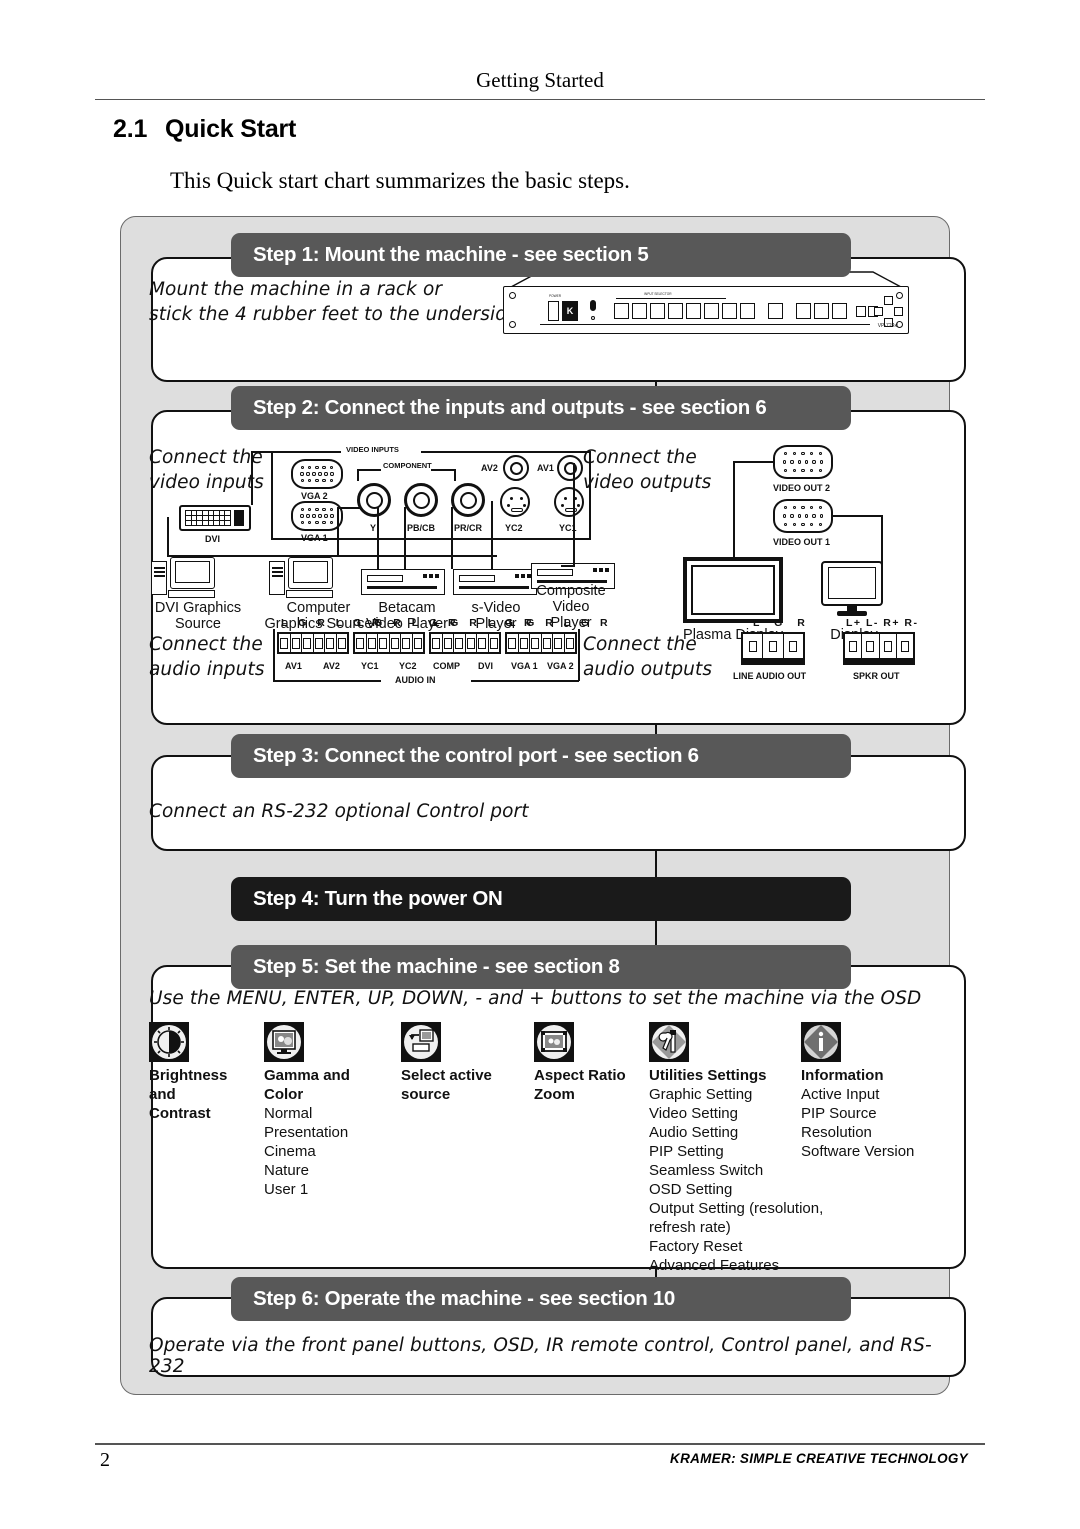 This screenshot has height=1529, width=1080. I want to click on video-inputs-bracket-right, so click(590, 495).